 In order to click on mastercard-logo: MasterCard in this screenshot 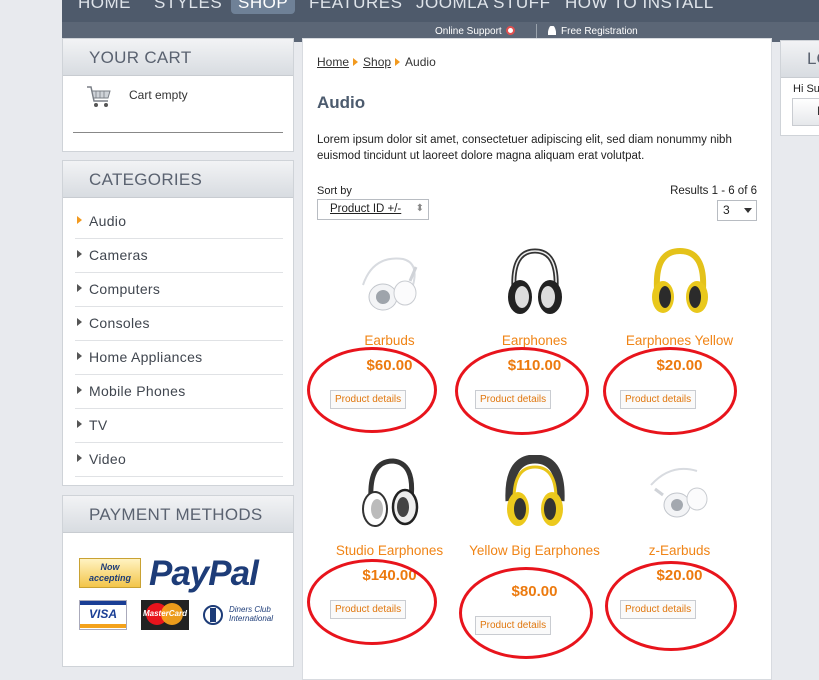, I will do `click(165, 615)`.